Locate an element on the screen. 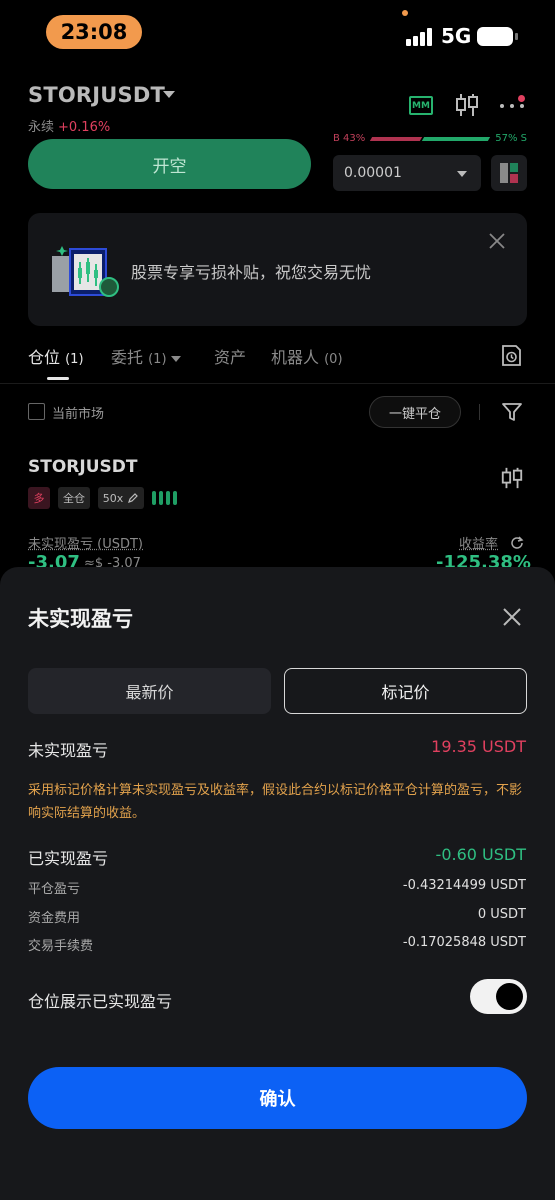 Image resolution: width=555 pixels, height=1200 pixels. mm-icon: MM is located at coordinates (421, 105).